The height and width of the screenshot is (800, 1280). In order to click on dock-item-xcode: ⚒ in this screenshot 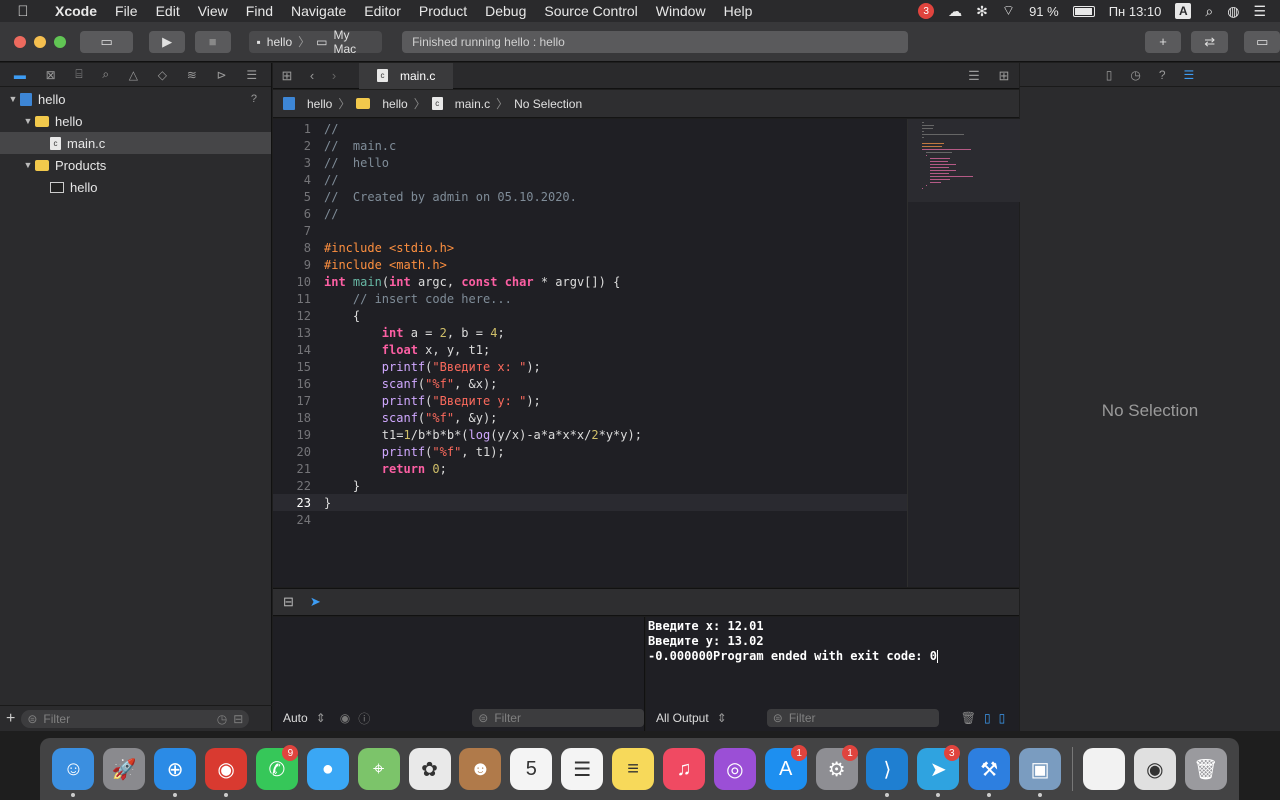, I will do `click(989, 769)`.